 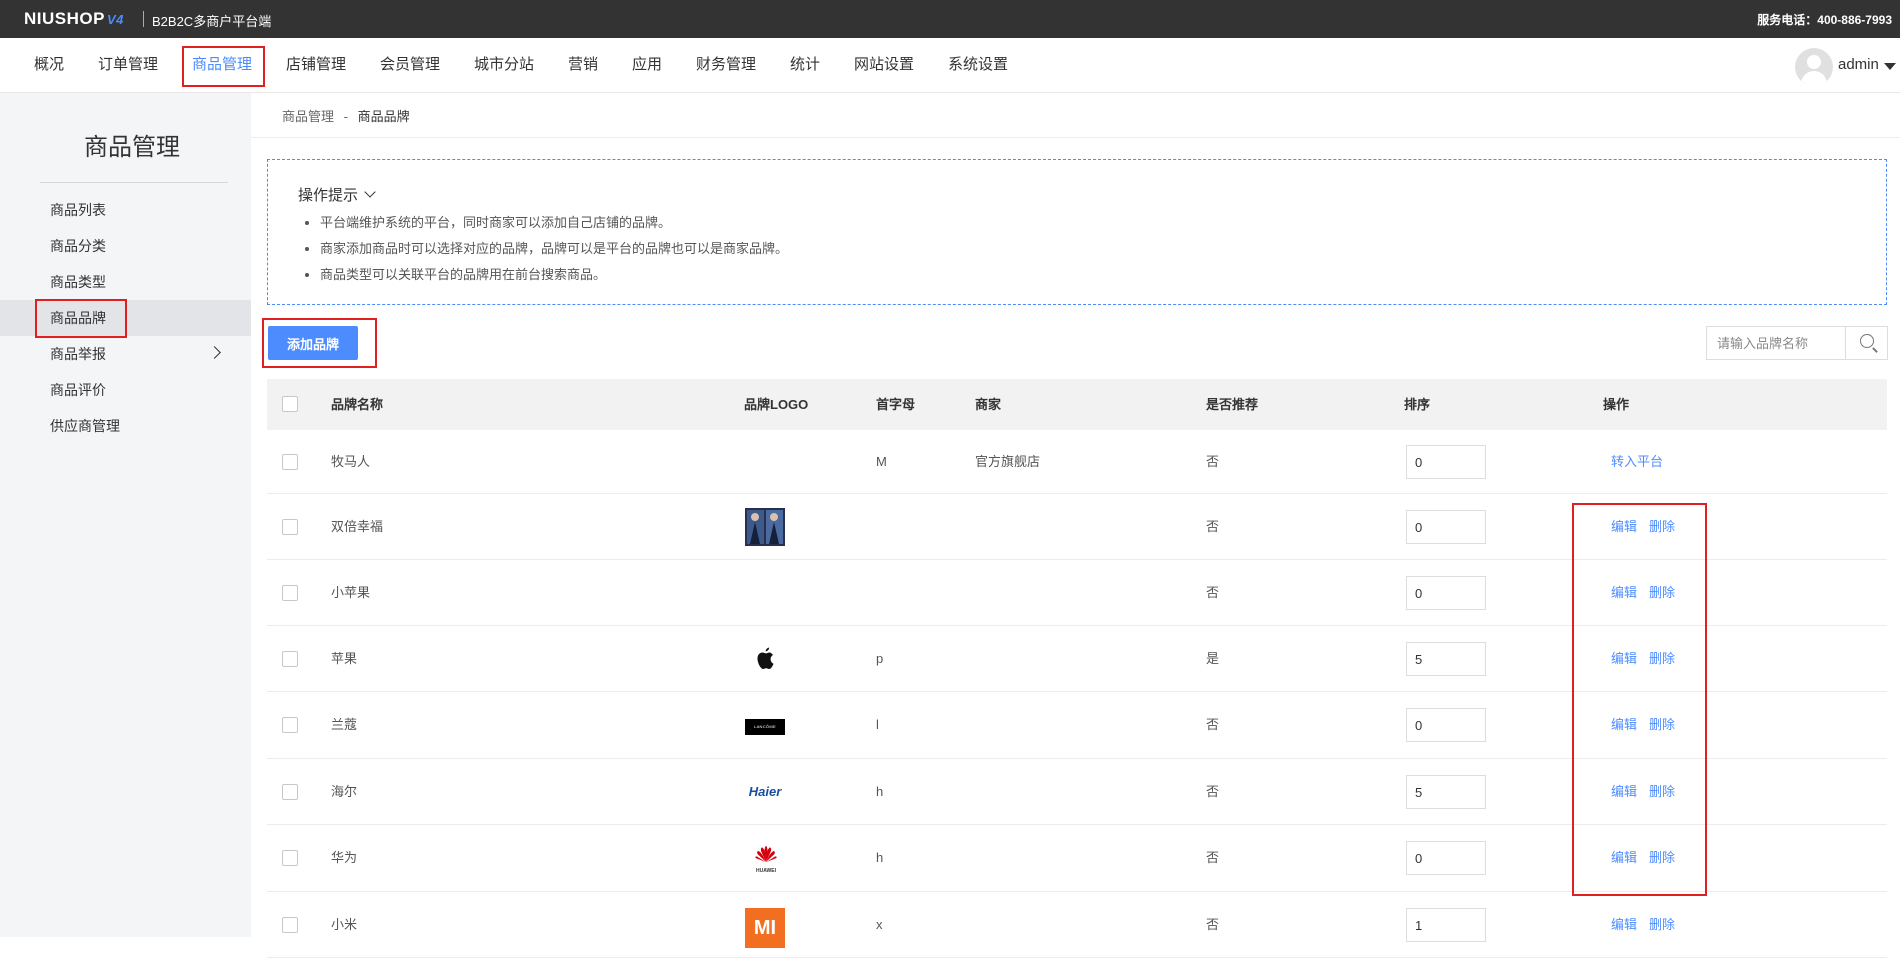 What do you see at coordinates (290, 404) in the screenshot?
I see `select-all-checkbox` at bounding box center [290, 404].